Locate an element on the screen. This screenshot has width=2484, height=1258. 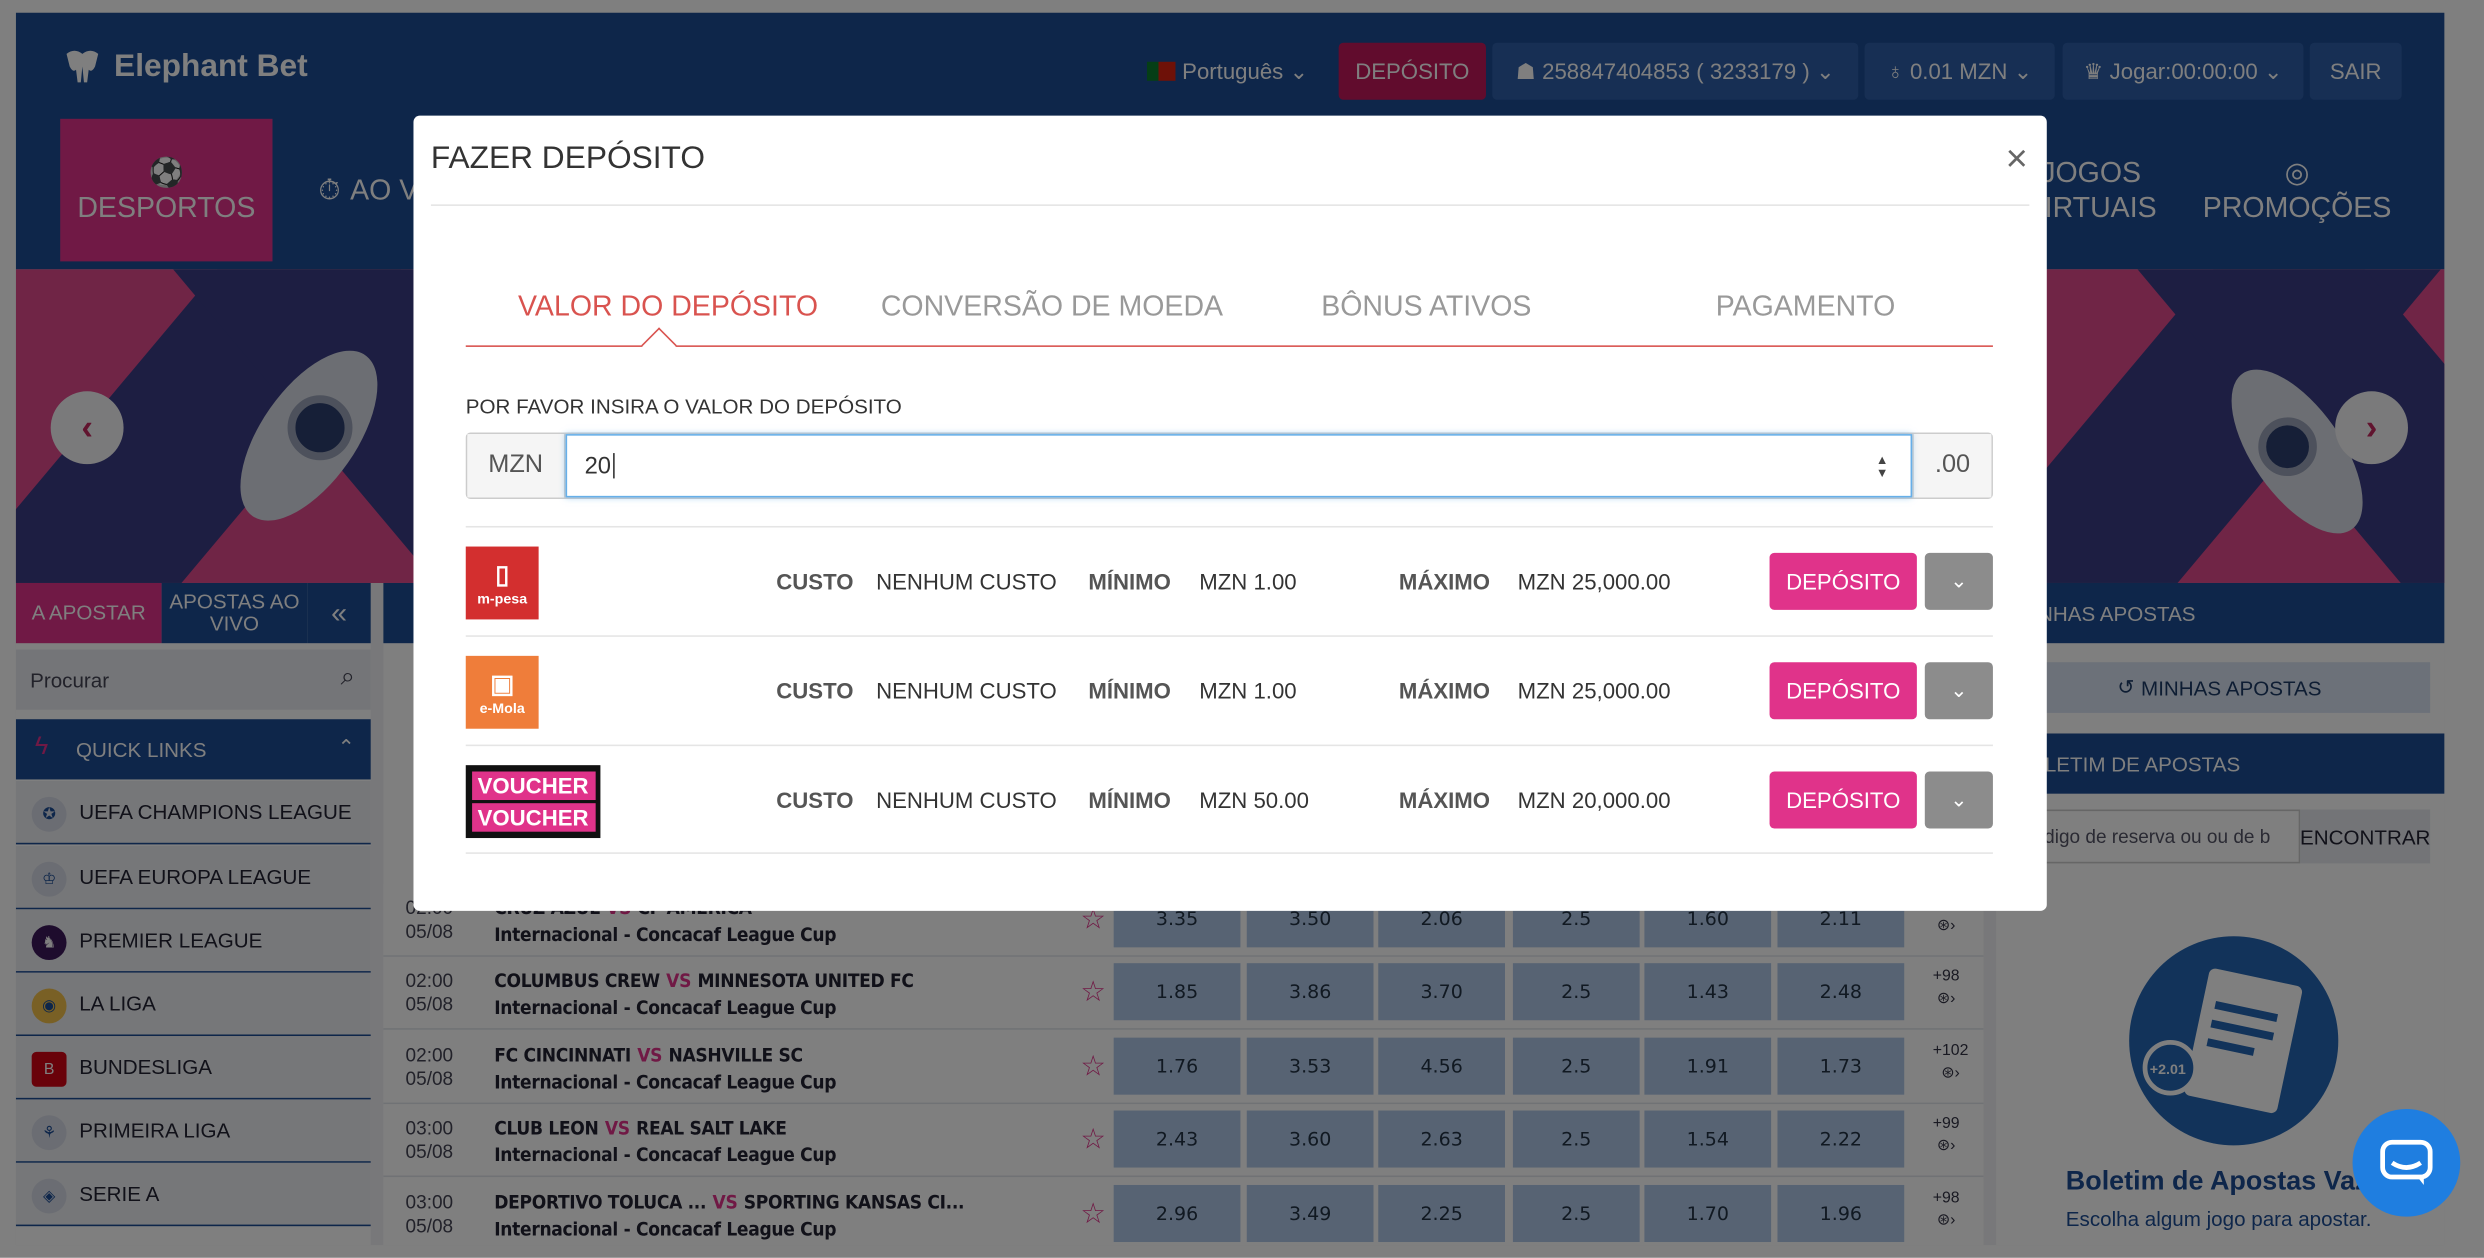
number-spinner-icon: ▲ ▼ is located at coordinates (1882, 467).